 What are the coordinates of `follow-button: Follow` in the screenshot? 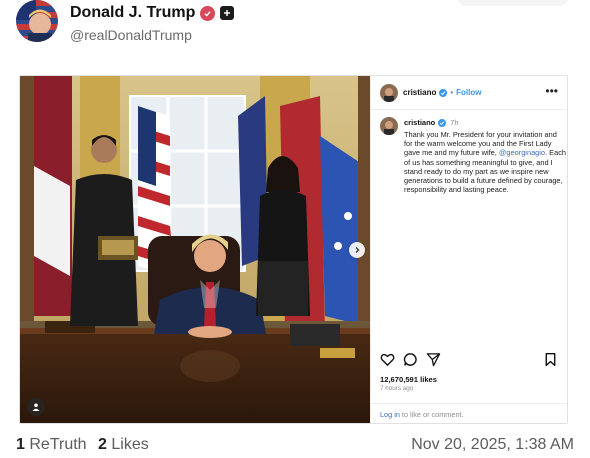 It's located at (468, 92).